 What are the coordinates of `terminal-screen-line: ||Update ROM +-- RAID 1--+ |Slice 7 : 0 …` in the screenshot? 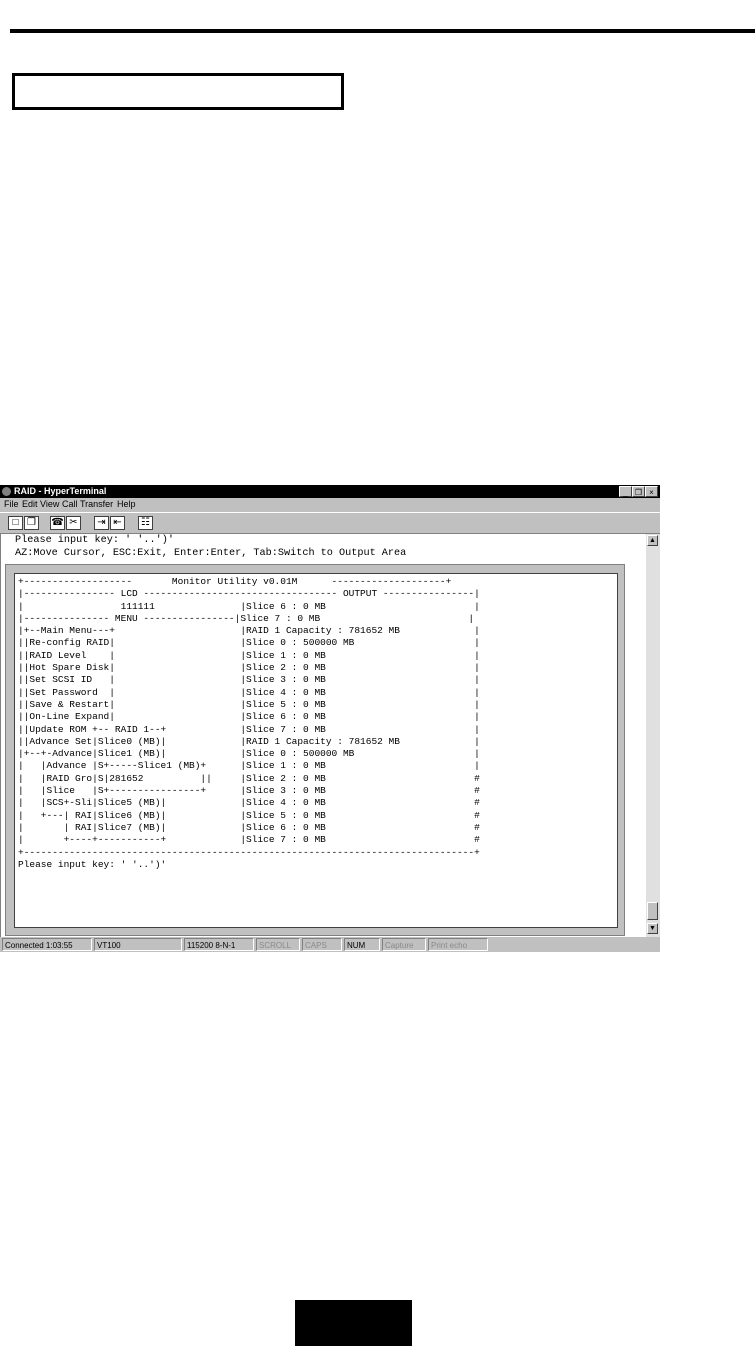 It's located at (249, 729).